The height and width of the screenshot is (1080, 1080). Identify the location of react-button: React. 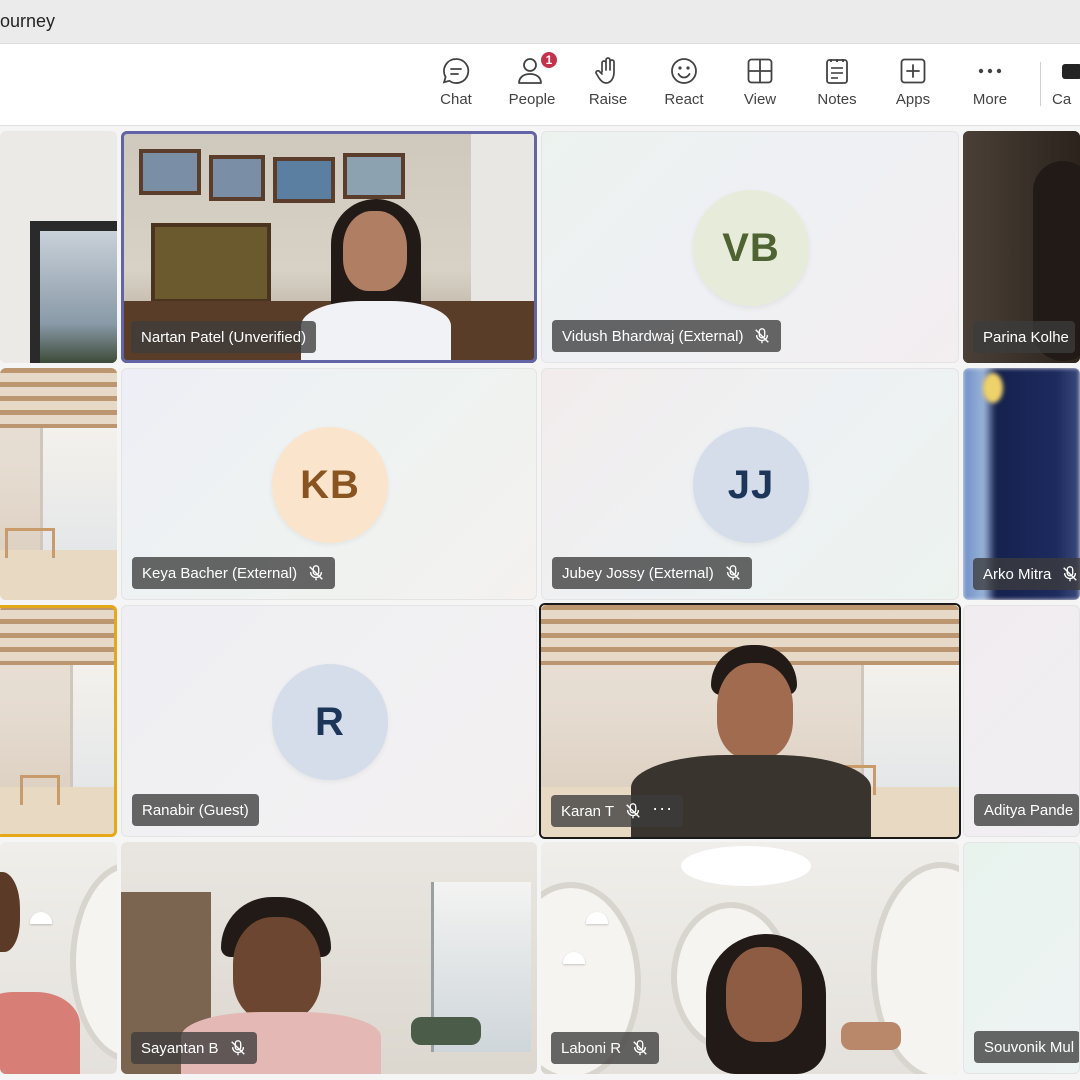
(684, 87).